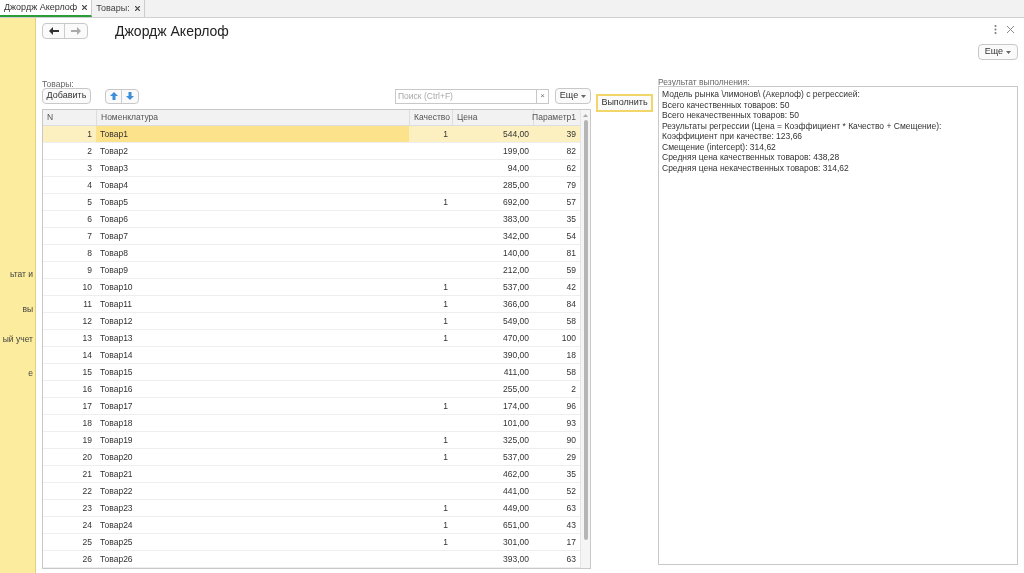  I want to click on down-arrow-icon, so click(130, 96).